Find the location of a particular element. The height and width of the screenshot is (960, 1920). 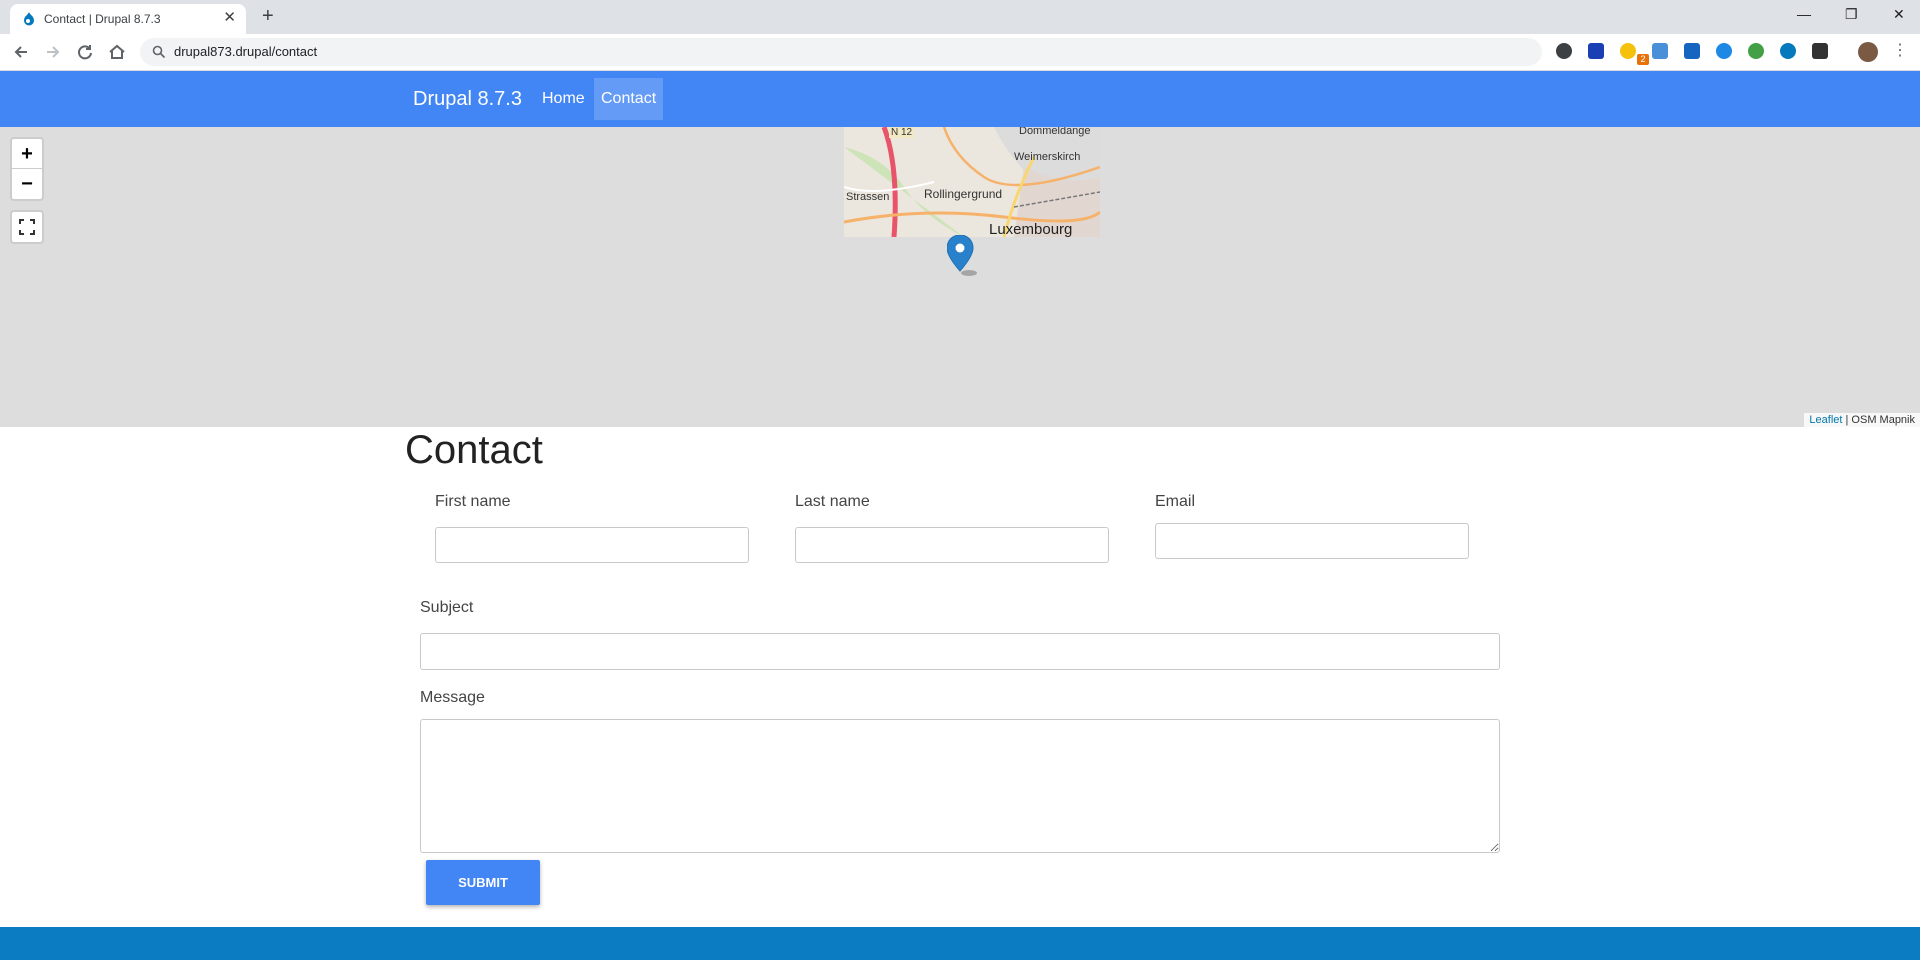

nav-contact-link: Contact is located at coordinates (629, 99).